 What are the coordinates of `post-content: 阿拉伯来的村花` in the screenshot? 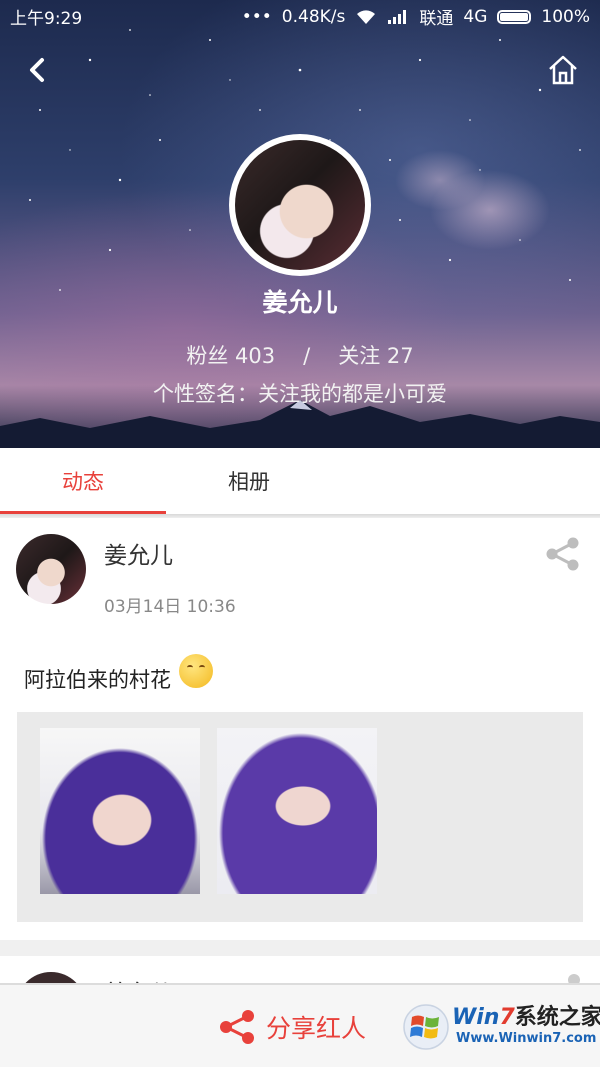 It's located at (118, 675).